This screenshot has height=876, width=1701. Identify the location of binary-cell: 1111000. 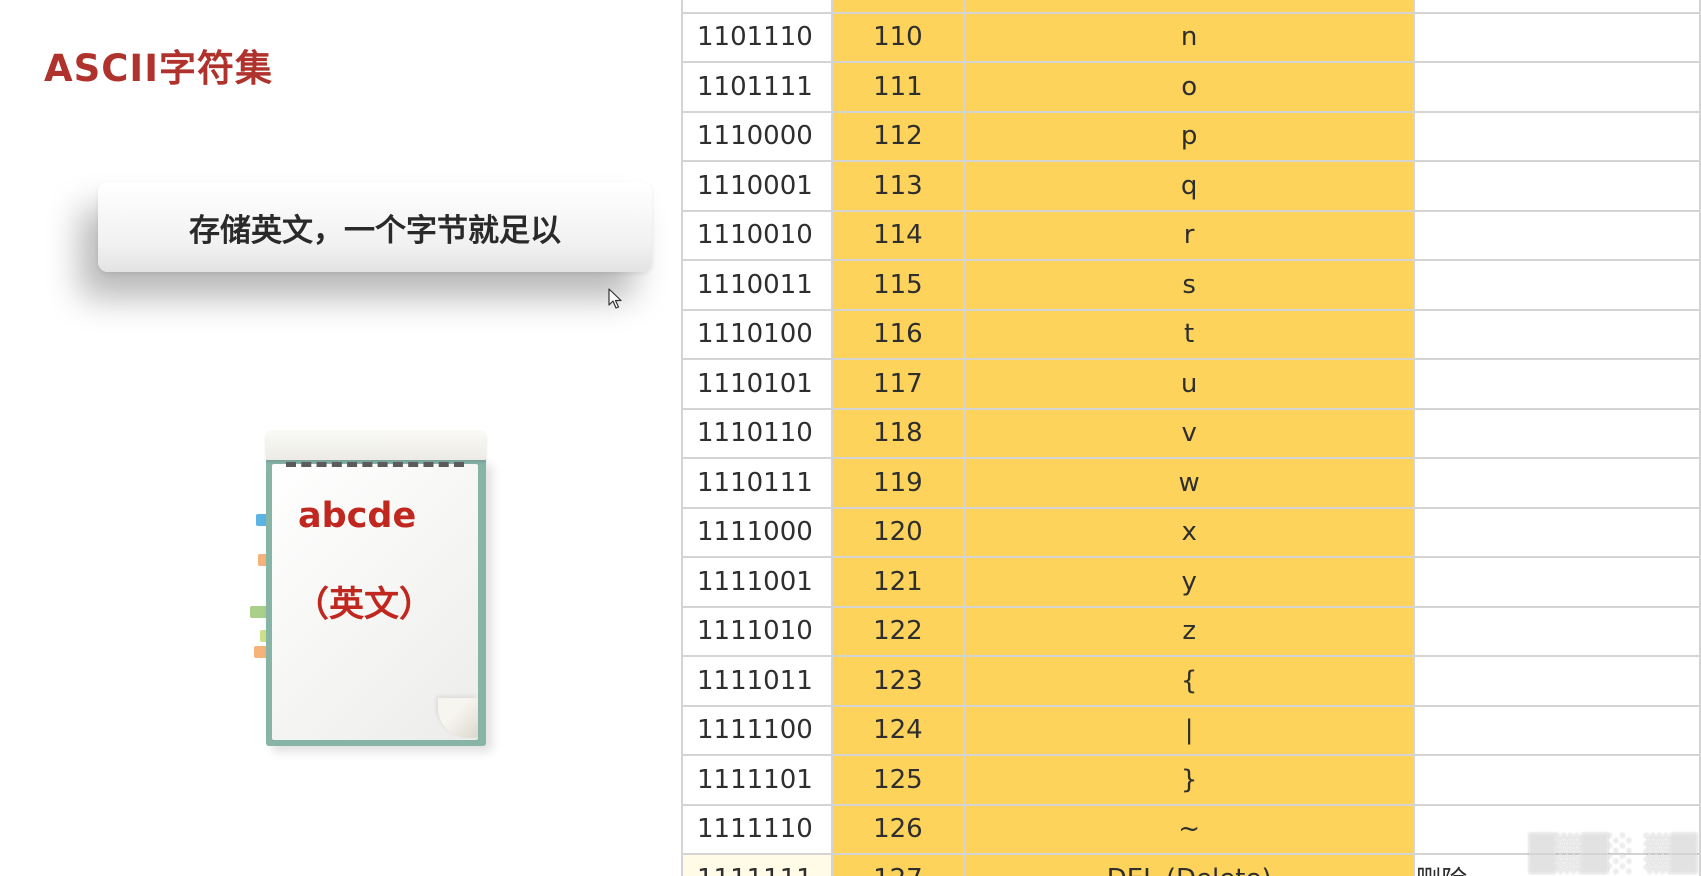
(757, 532).